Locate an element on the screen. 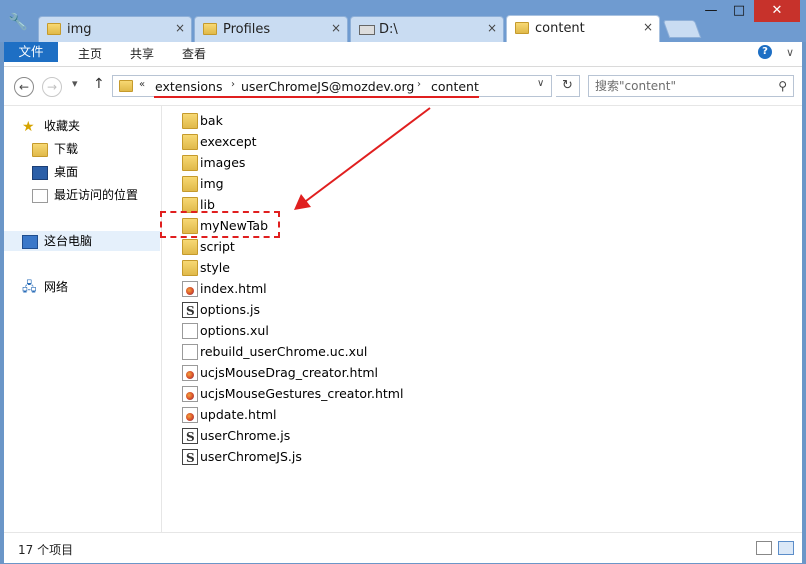 Image resolution: width=806 pixels, height=564 pixels. file-name: ucjsMouseDrag_creator.html is located at coordinates (289, 372).